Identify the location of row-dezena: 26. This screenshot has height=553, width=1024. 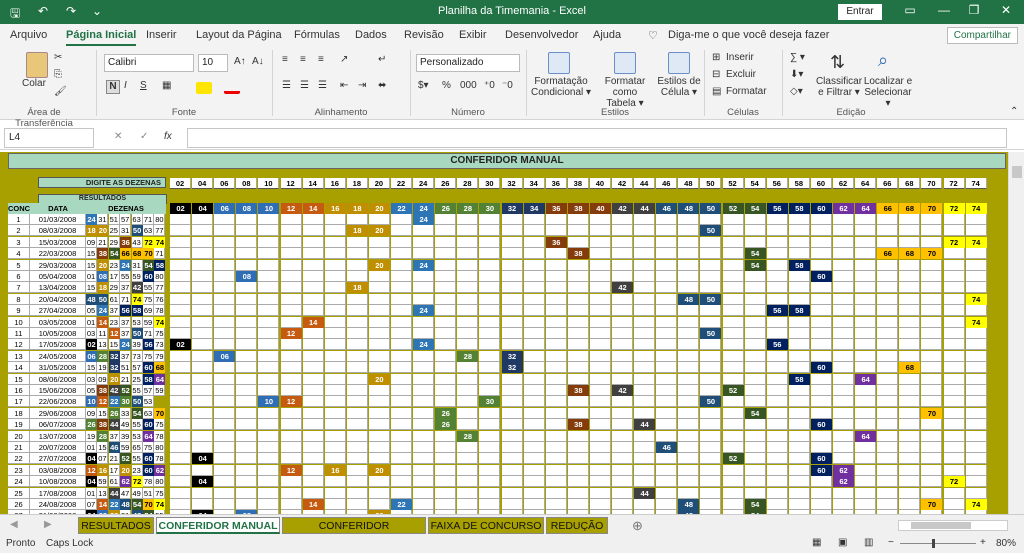
(91, 425).